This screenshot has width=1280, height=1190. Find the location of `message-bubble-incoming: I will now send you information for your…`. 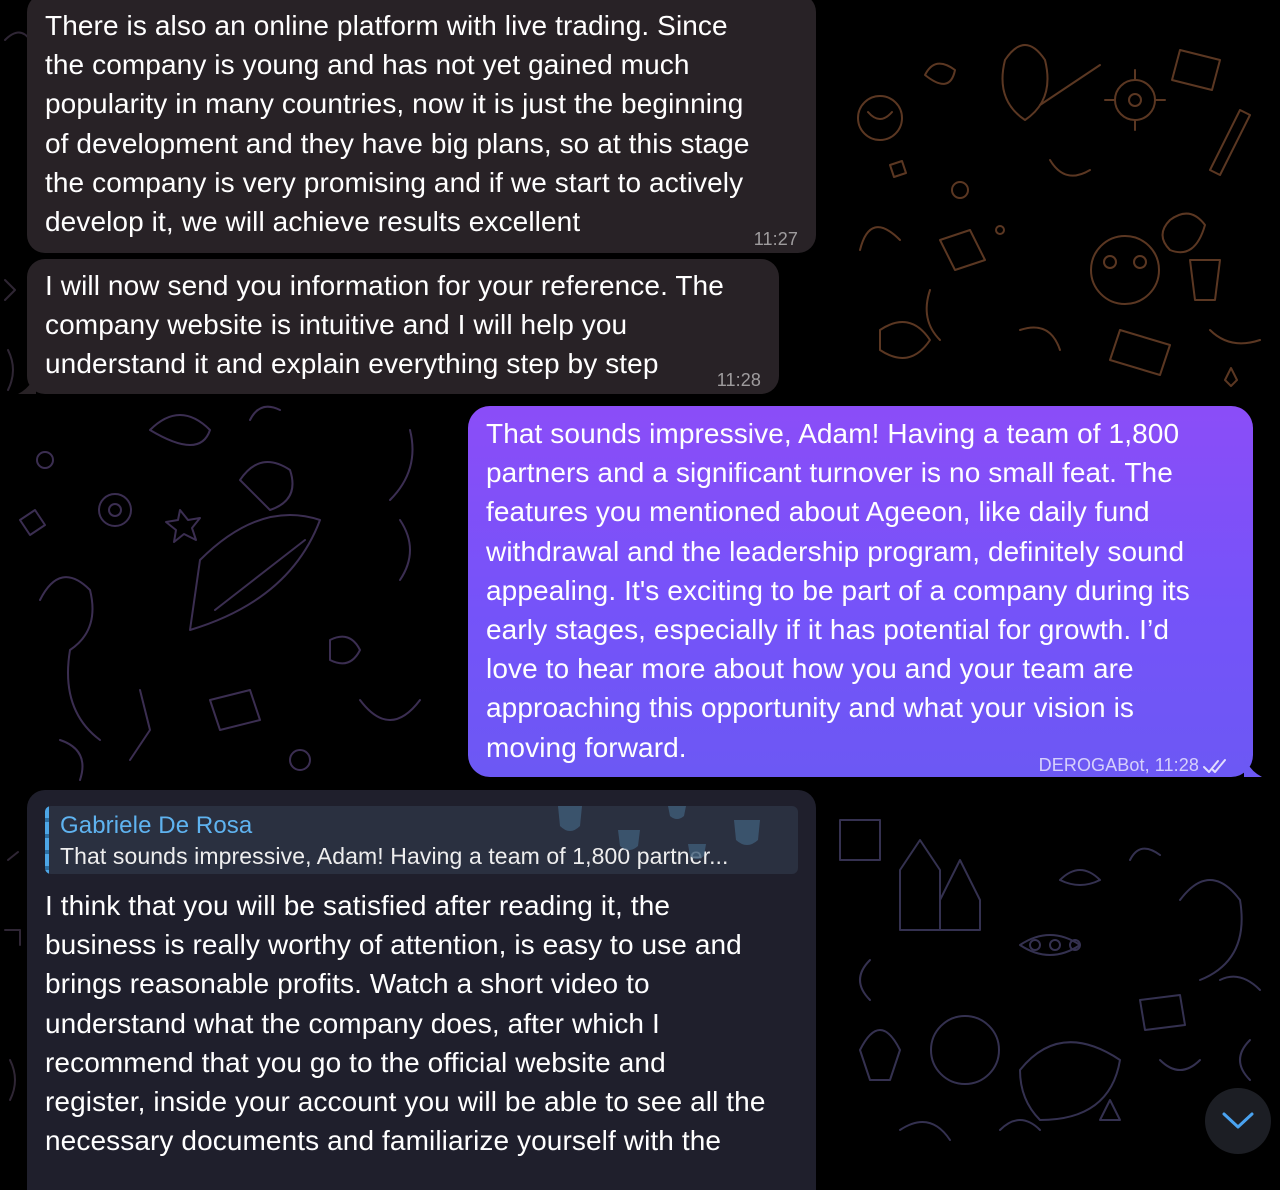

message-bubble-incoming: I will now send you information for your… is located at coordinates (398, 326).